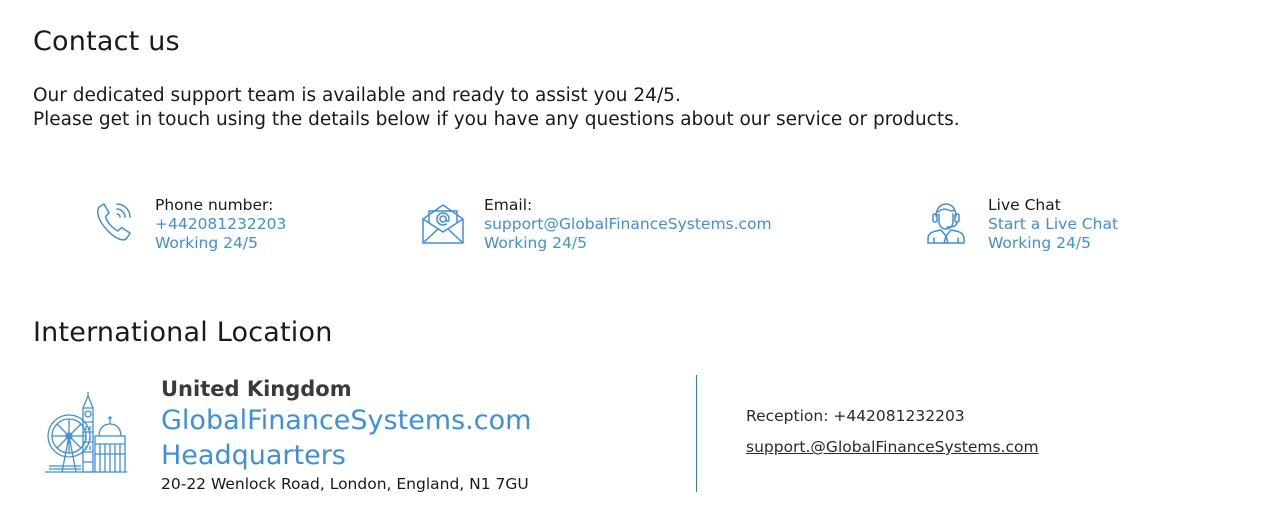 This screenshot has width=1263, height=510. What do you see at coordinates (855, 416) in the screenshot?
I see `reception-phone: Reception: +442081232203` at bounding box center [855, 416].